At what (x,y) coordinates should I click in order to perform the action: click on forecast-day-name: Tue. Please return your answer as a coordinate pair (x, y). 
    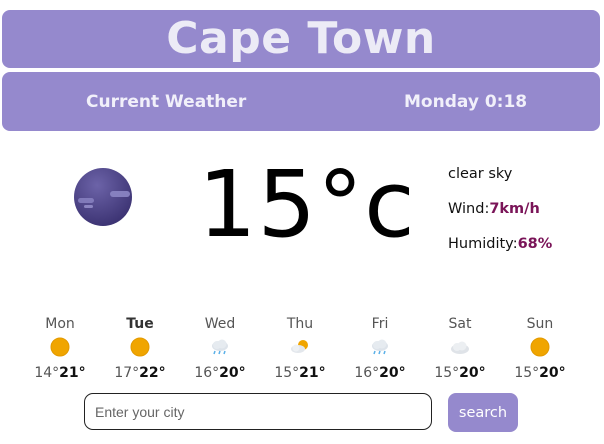
    Looking at the image, I should click on (140, 324).